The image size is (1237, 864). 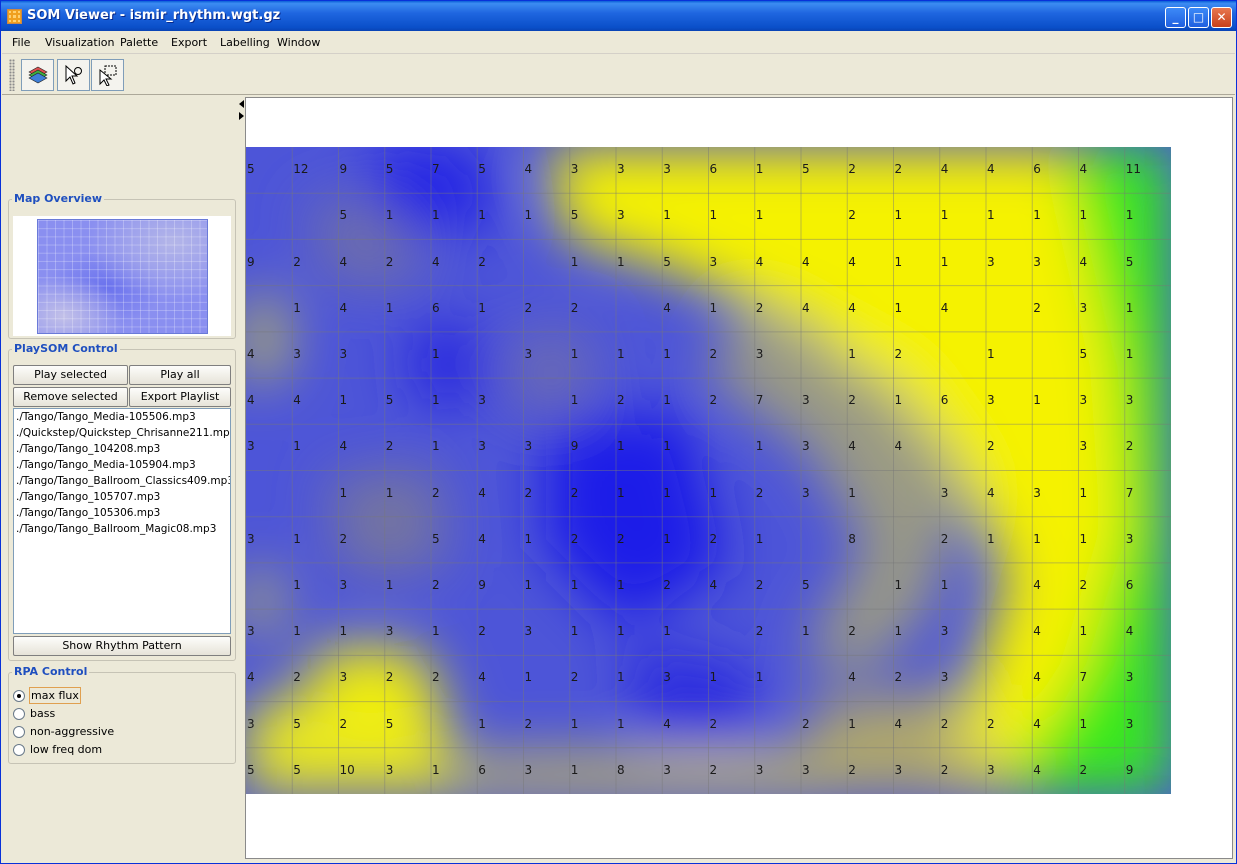 I want to click on remove-selected-button: Remove selected, so click(x=70, y=397).